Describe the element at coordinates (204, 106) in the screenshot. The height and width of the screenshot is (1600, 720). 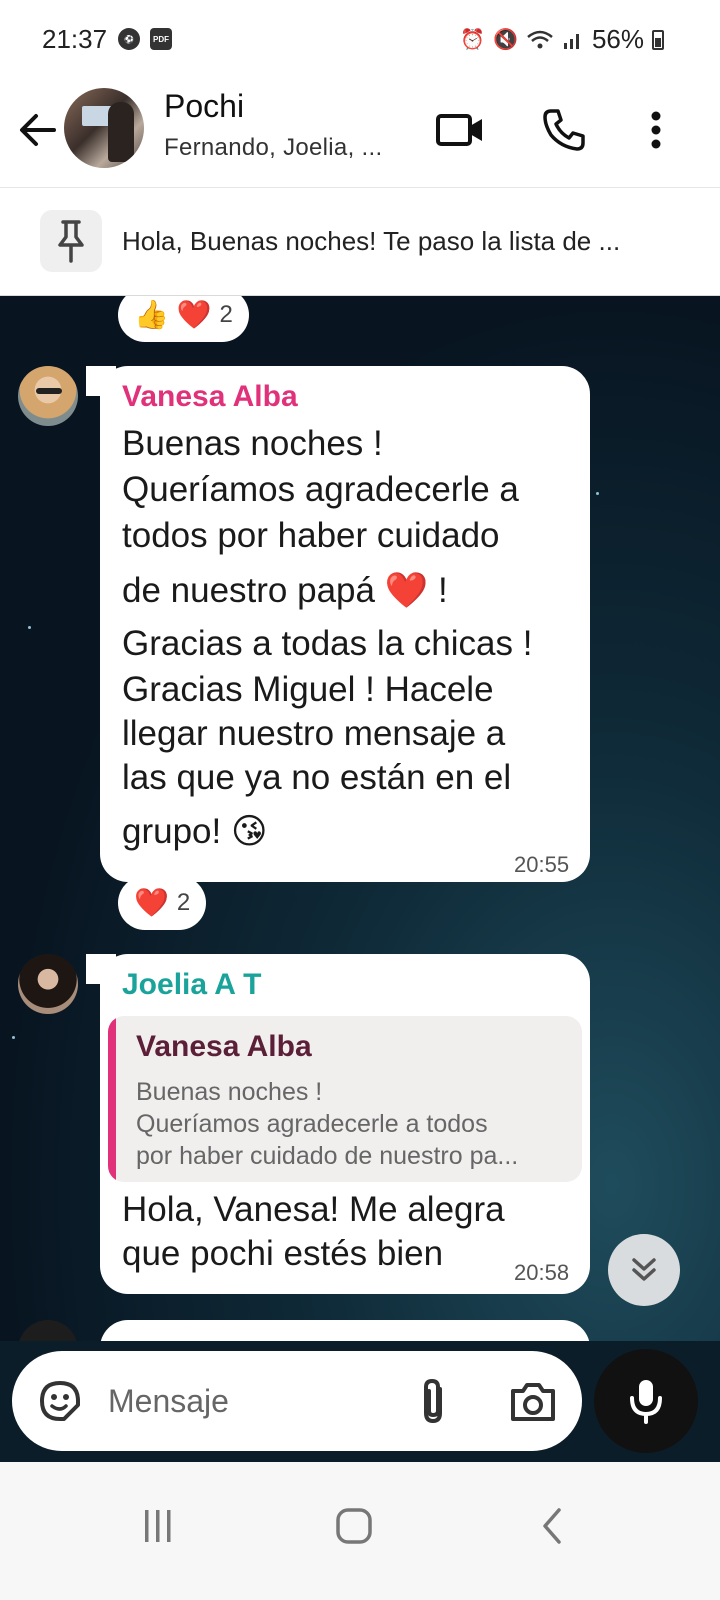
I see `chat-title: Pochi` at that location.